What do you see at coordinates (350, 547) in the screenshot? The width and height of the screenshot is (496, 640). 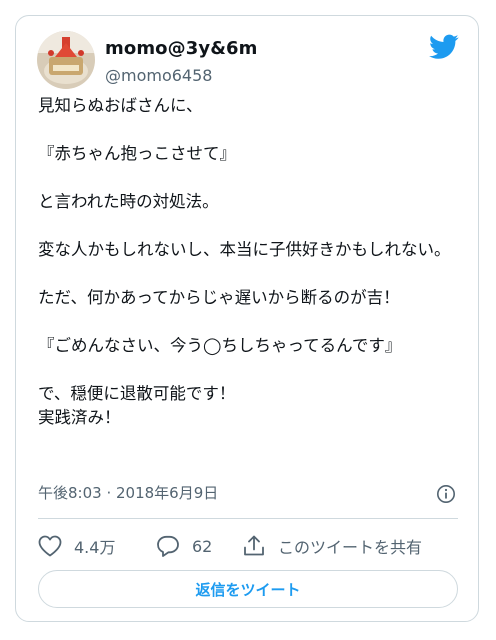 I see `share-label: このツイートを共有` at bounding box center [350, 547].